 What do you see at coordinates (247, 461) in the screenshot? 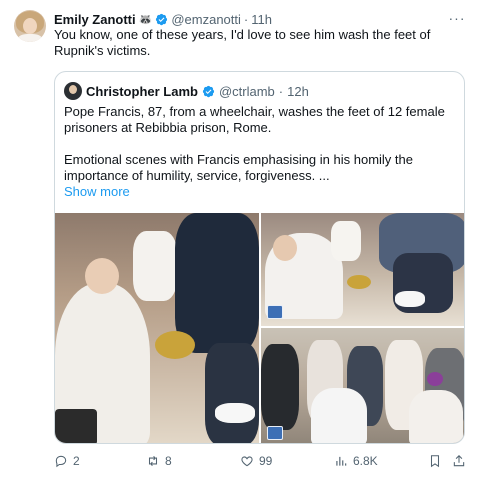
I see `heart-icon` at bounding box center [247, 461].